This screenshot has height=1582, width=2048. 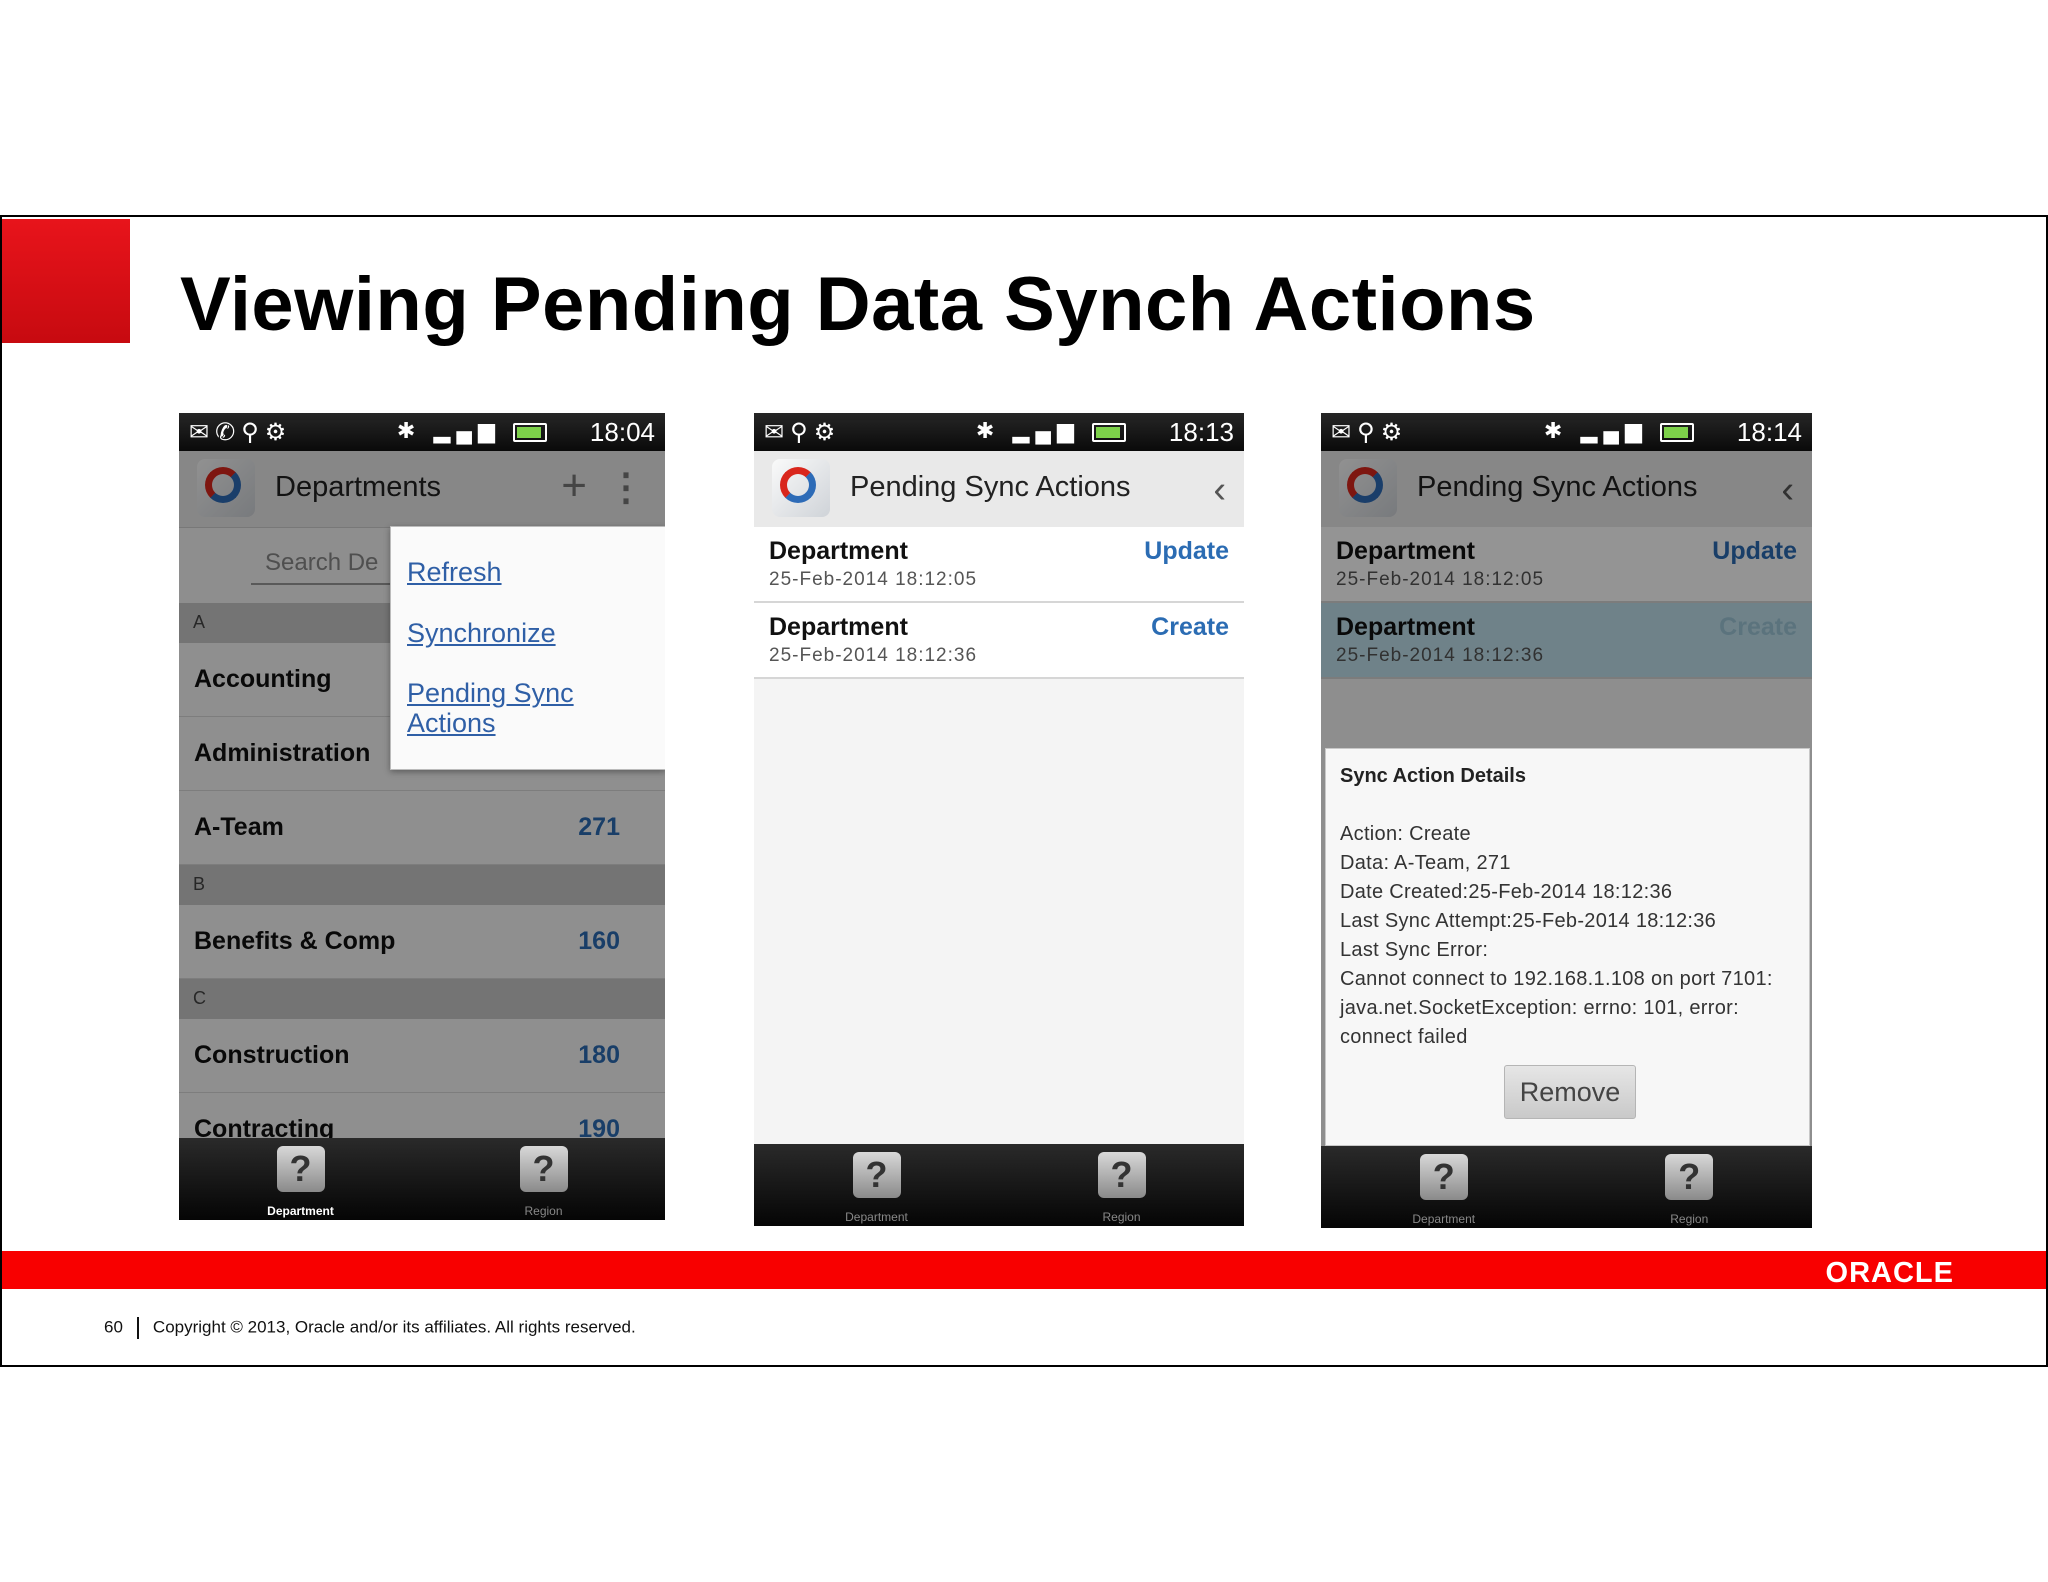 I want to click on detail-line: Date Created:25-Feb-2014 18:12:36, so click(x=1506, y=892).